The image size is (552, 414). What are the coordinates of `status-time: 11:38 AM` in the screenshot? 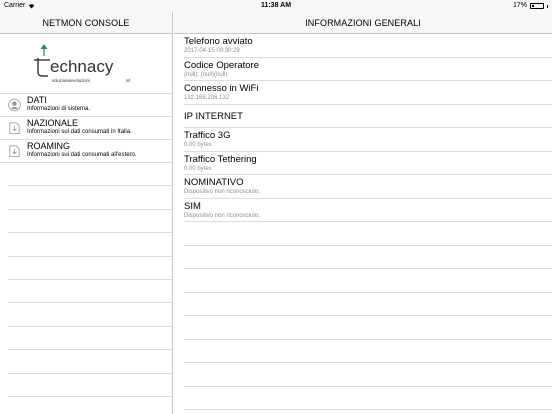 It's located at (276, 5).